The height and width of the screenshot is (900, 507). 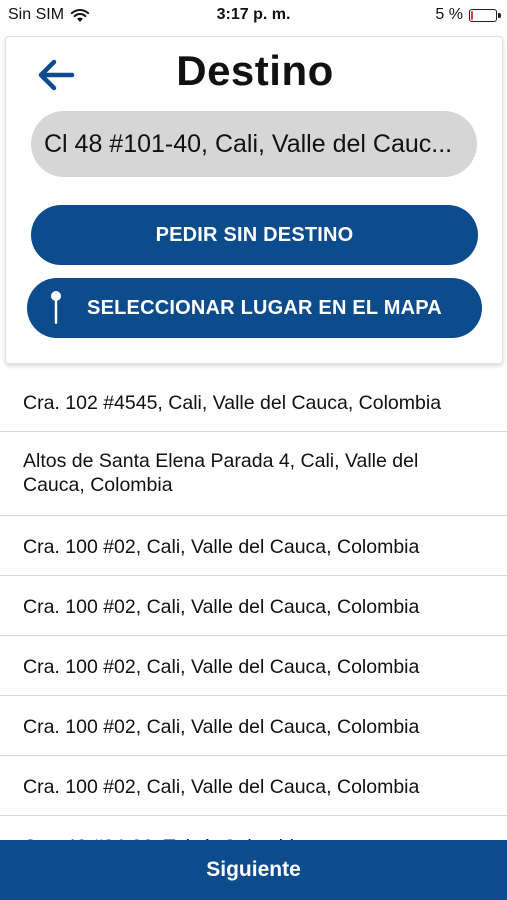 What do you see at coordinates (485, 15) in the screenshot?
I see `battery-icon` at bounding box center [485, 15].